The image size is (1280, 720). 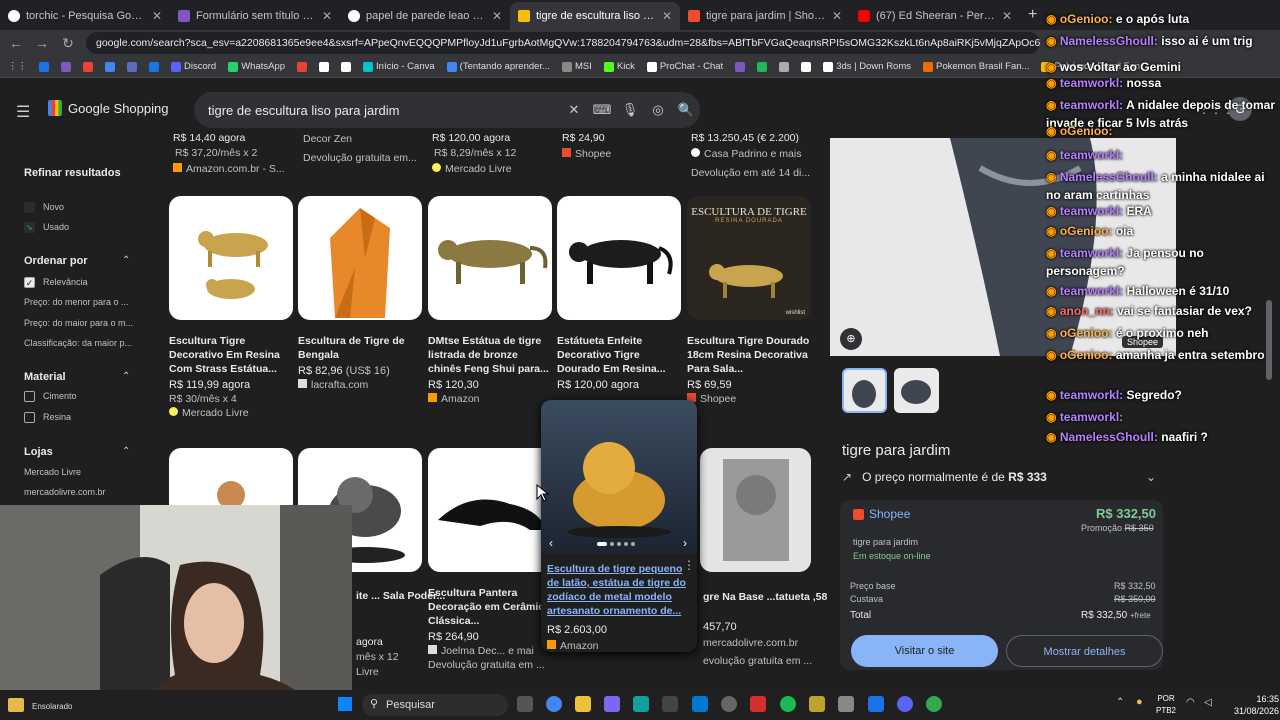 I want to click on bookmark-item: WhatsApp, so click(x=256, y=66).